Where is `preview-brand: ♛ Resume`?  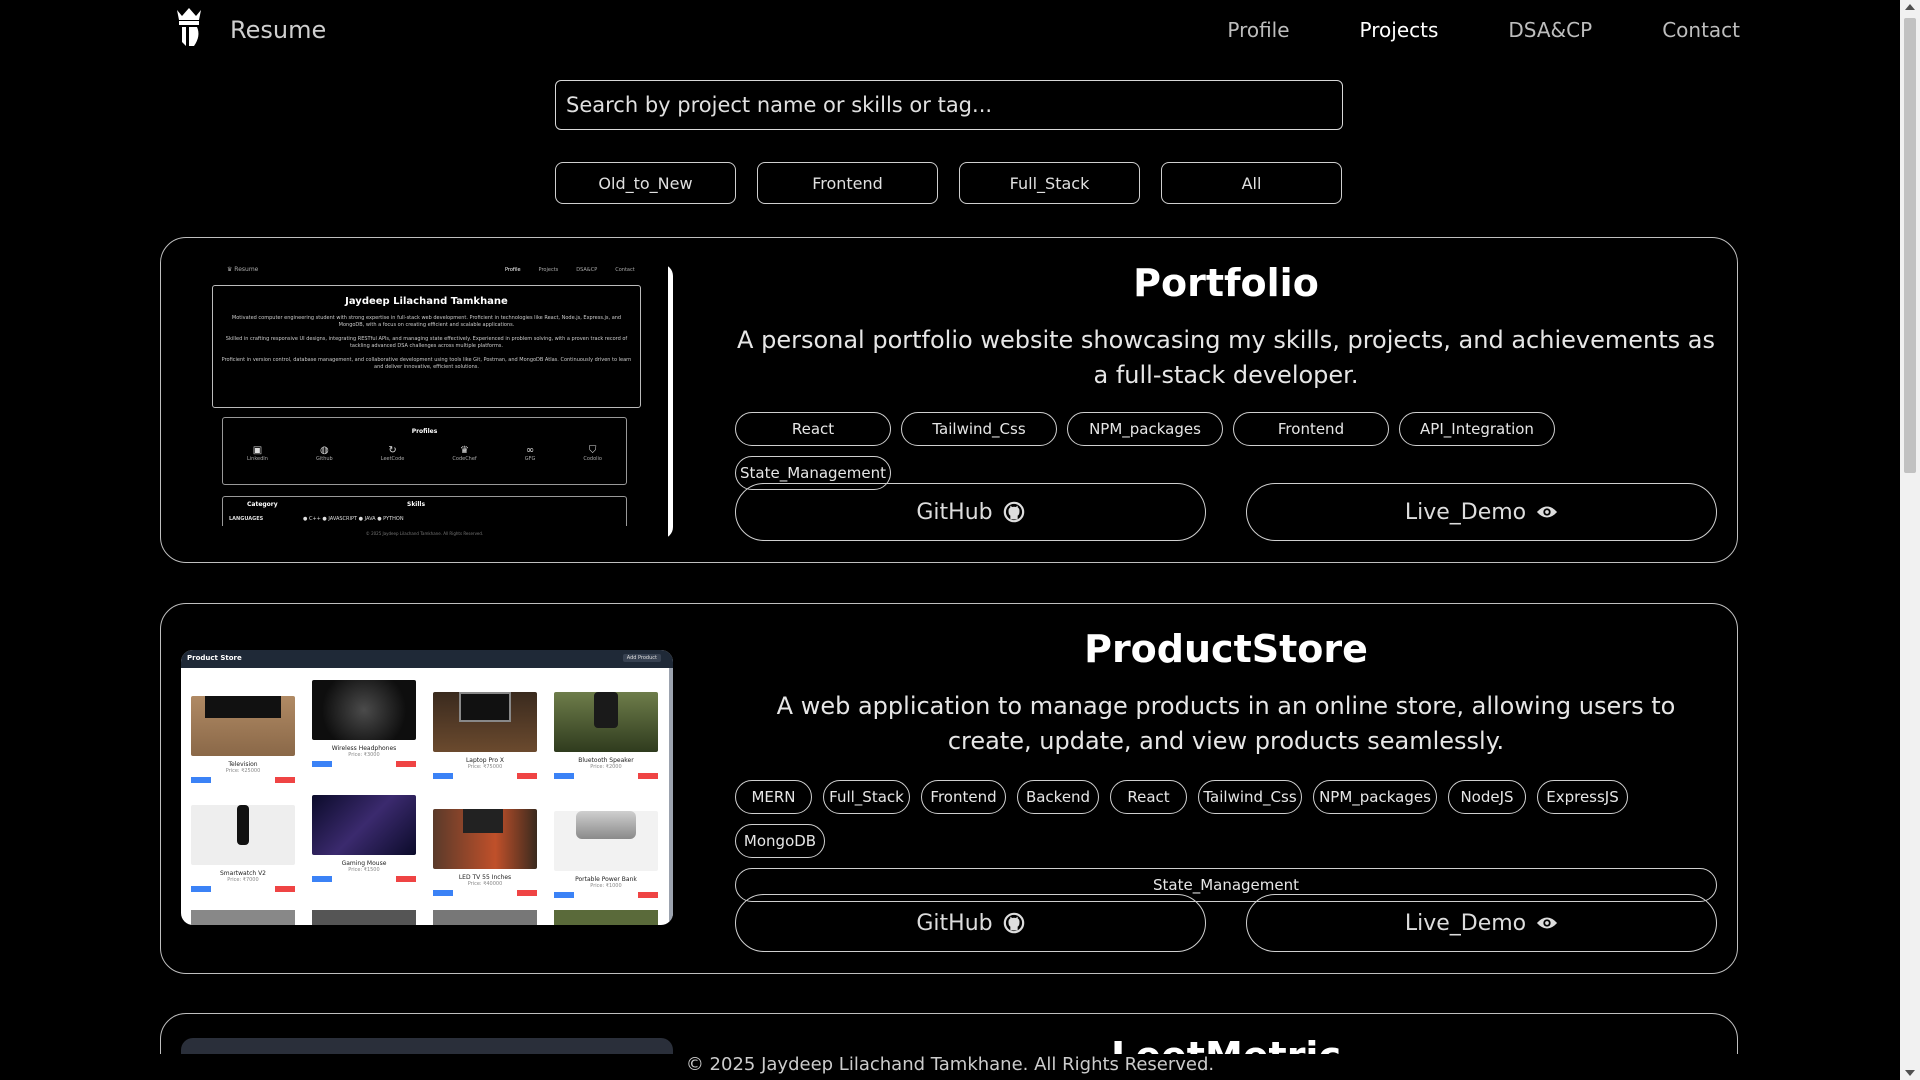
preview-brand: ♛ Resume is located at coordinates (243, 269).